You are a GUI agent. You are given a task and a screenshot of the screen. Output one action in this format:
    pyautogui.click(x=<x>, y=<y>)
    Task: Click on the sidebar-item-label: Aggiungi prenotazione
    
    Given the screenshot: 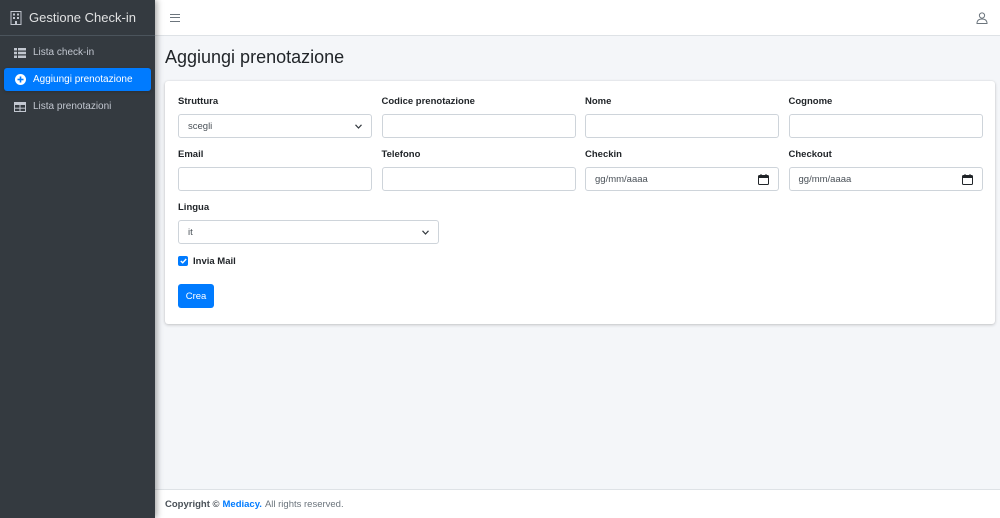 What is the action you would take?
    pyautogui.click(x=83, y=79)
    